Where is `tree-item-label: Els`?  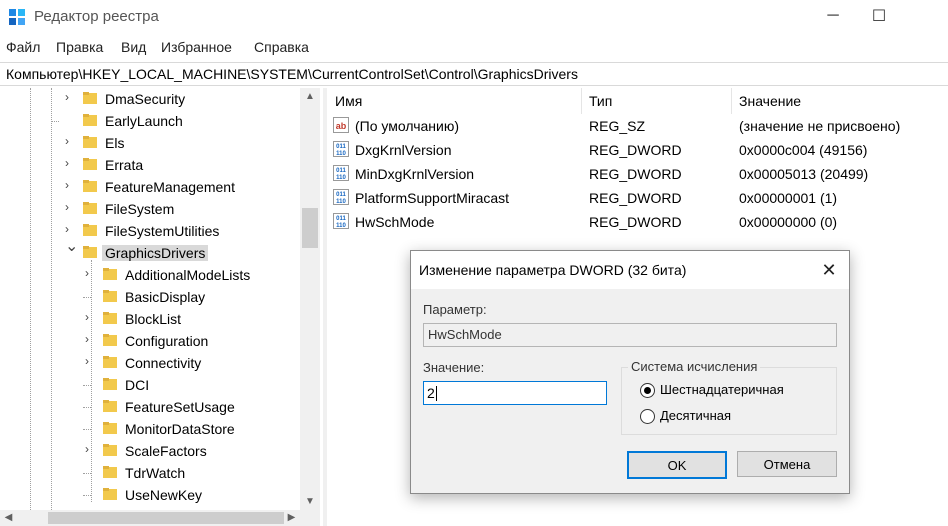
tree-item-label: Els is located at coordinates (115, 143).